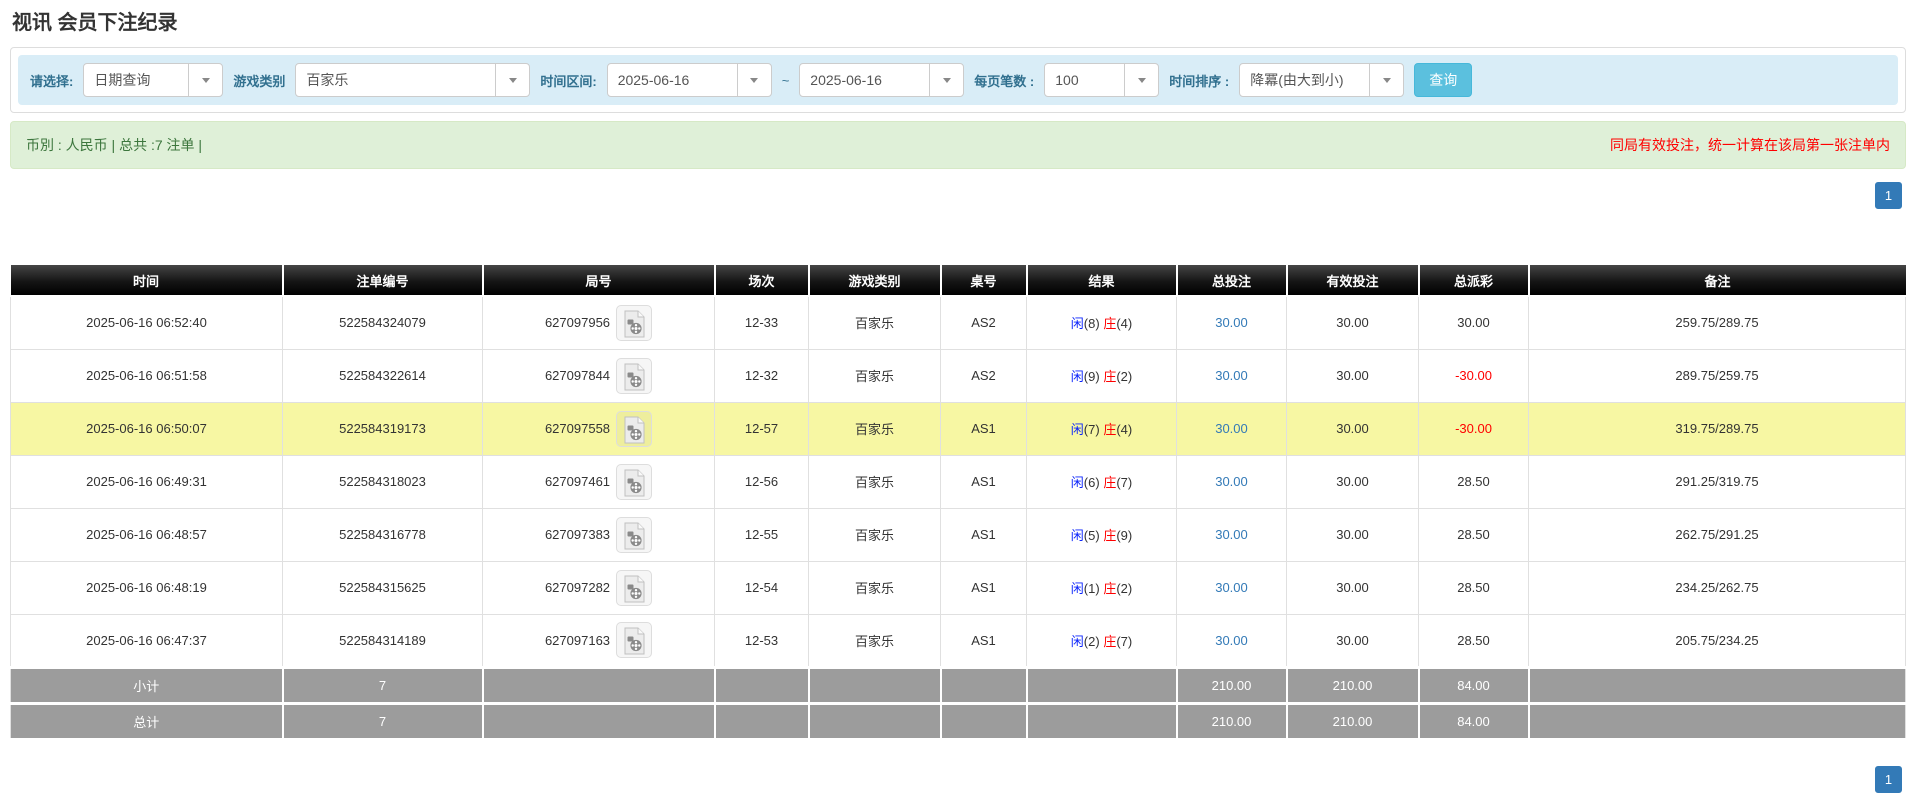 This screenshot has width=1916, height=805. What do you see at coordinates (147, 685) in the screenshot?
I see `summary-label-cell: 小计` at bounding box center [147, 685].